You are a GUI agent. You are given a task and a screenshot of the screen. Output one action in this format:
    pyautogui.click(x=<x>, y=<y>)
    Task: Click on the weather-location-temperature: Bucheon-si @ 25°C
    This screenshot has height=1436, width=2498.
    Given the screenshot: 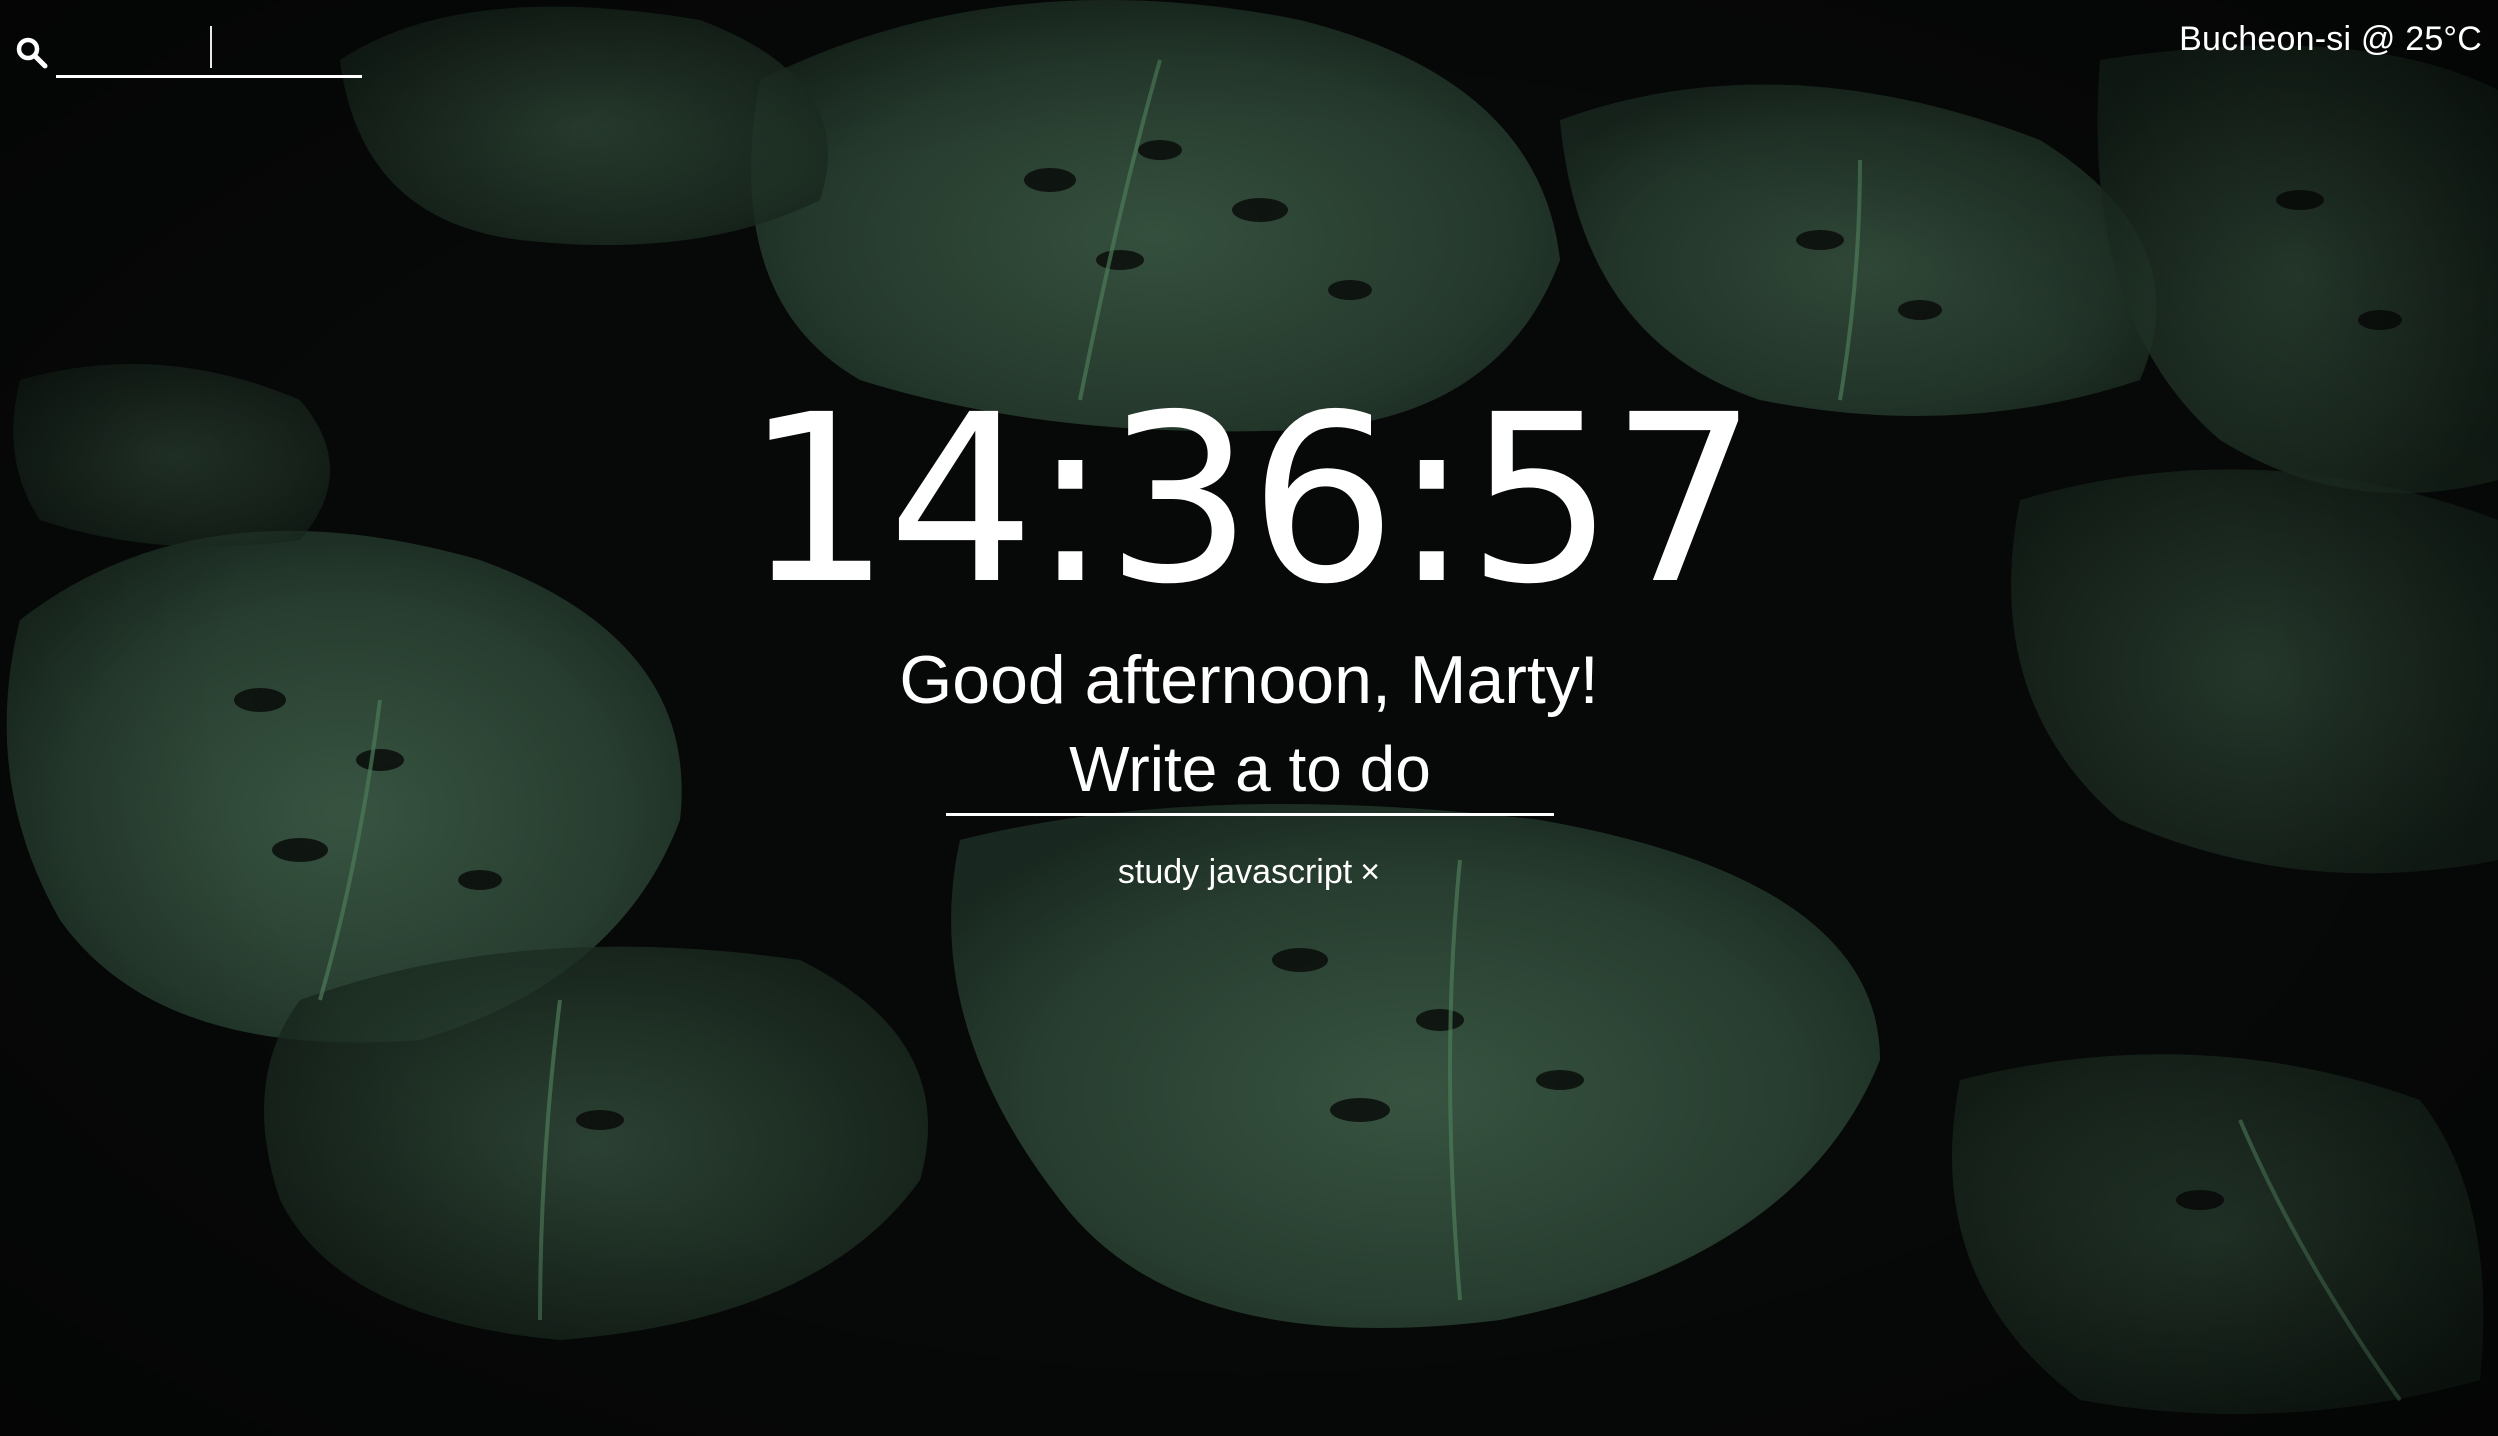 What is the action you would take?
    pyautogui.click(x=2330, y=39)
    